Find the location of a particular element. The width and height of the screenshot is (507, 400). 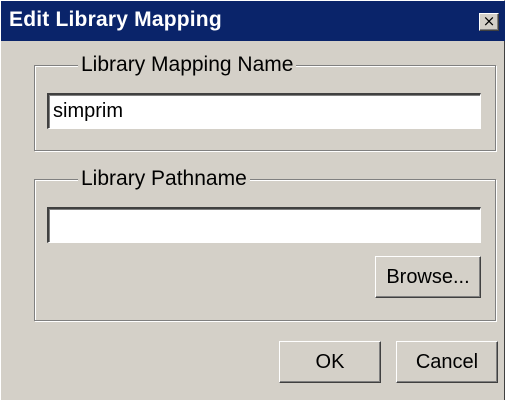

close-button: × is located at coordinates (489, 22).